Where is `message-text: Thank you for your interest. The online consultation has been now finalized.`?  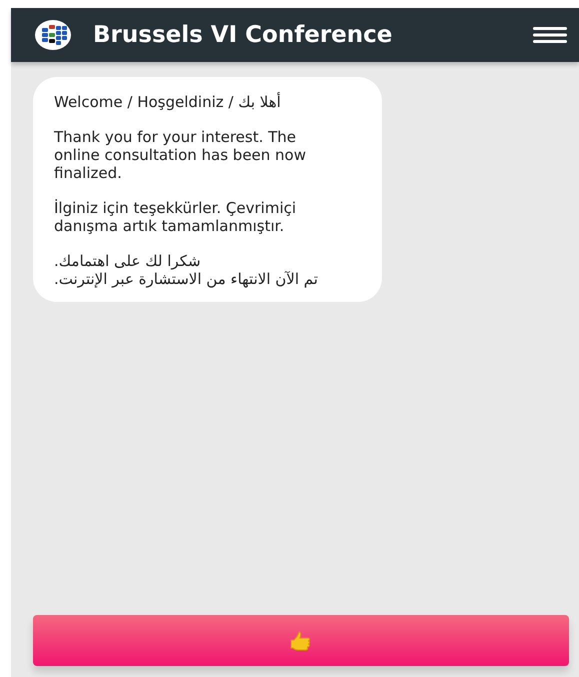 message-text: Thank you for your interest. The online consultation has been now finalized. is located at coordinates (181, 155).